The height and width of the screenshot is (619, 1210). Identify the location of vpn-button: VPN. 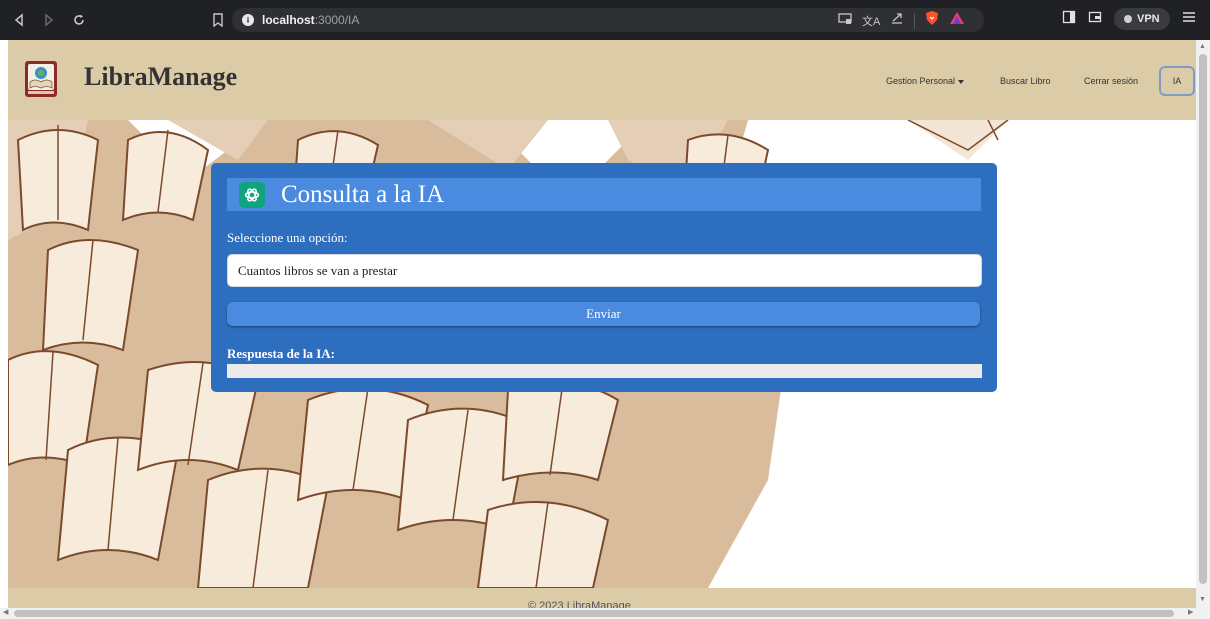
(1142, 19).